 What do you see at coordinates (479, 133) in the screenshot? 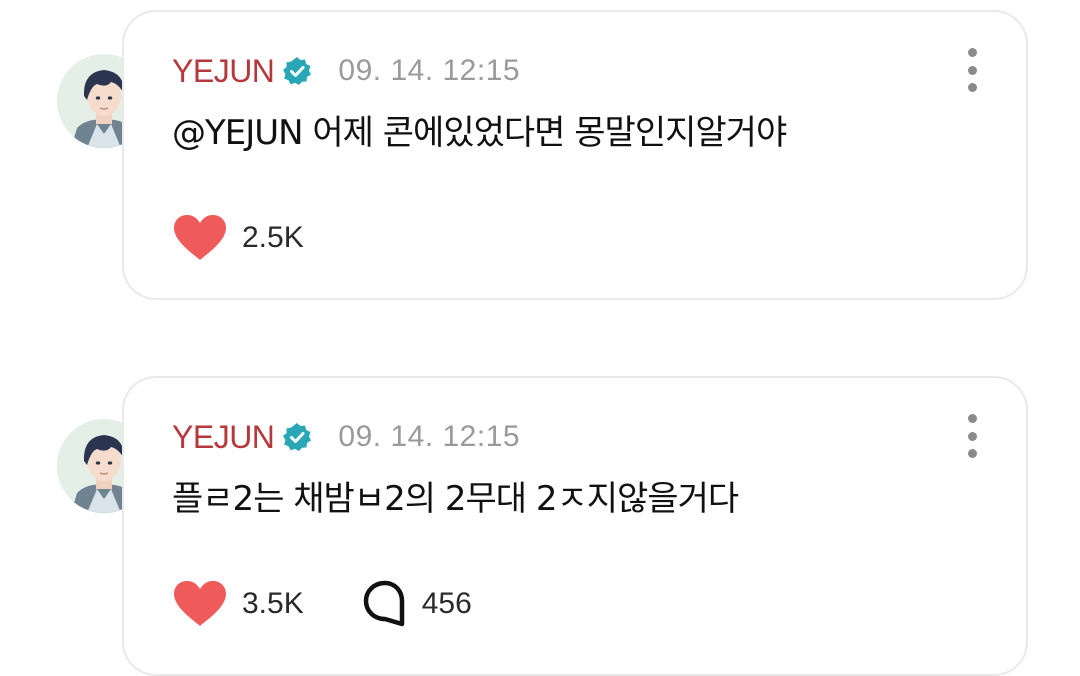
I see `post-content: @YEJUN 어제 콘에있었다면 몽말인지알거야` at bounding box center [479, 133].